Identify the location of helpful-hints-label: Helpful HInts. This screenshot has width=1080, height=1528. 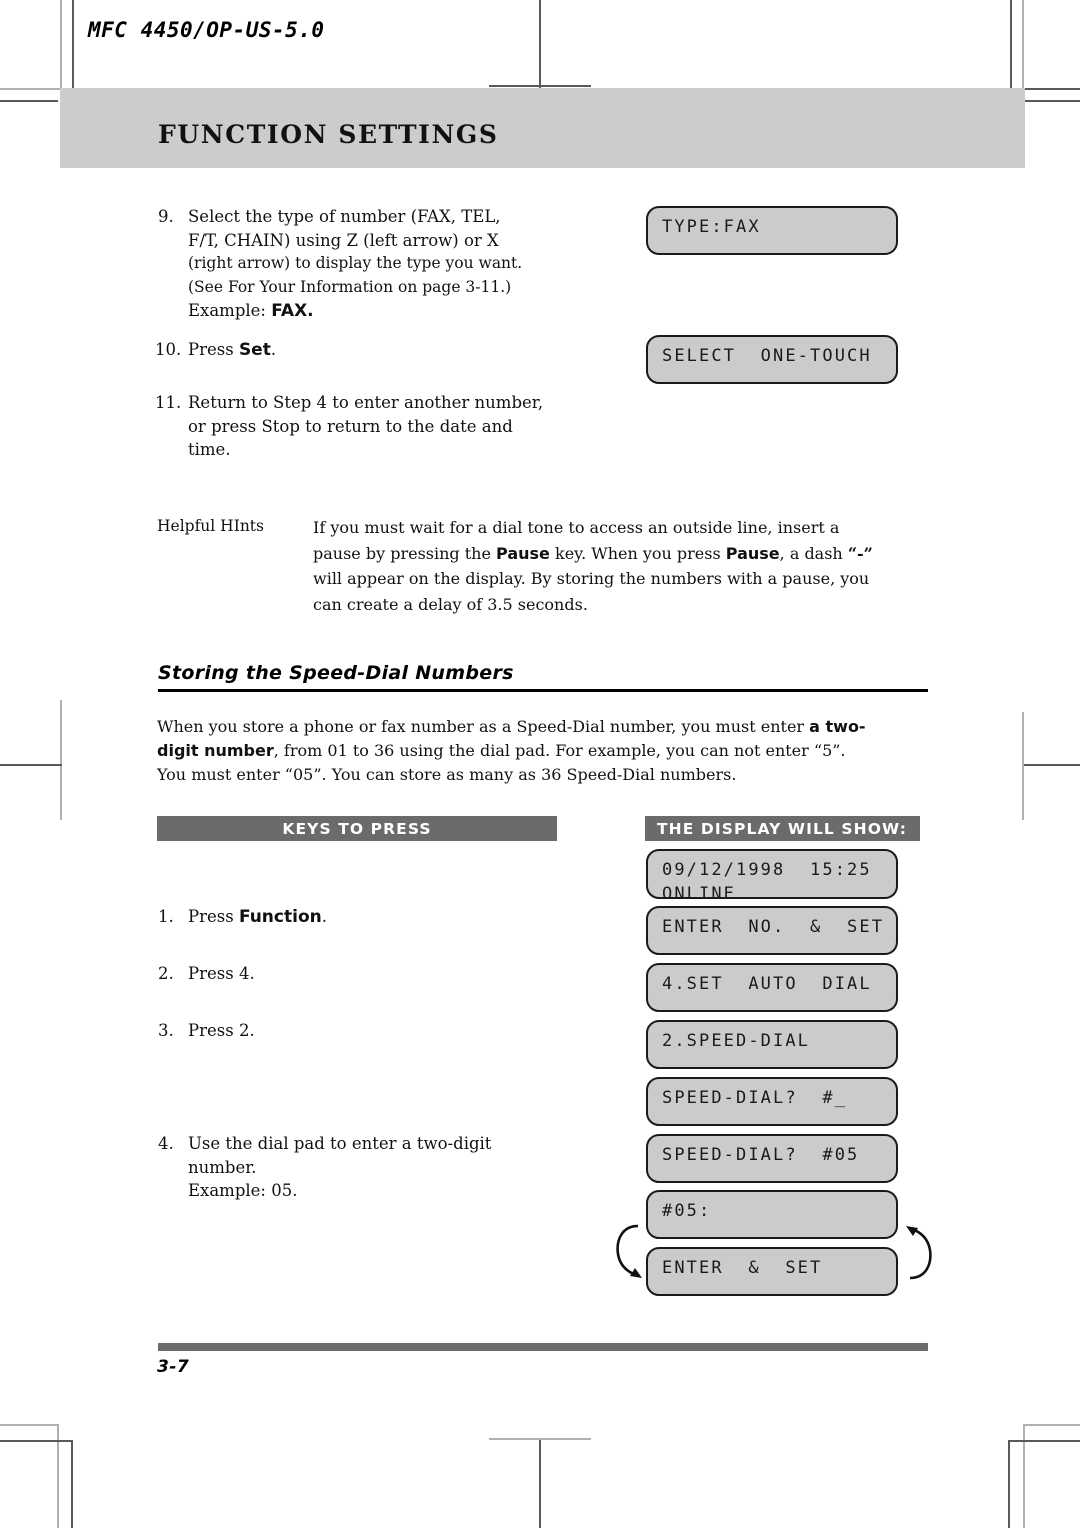
(210, 526).